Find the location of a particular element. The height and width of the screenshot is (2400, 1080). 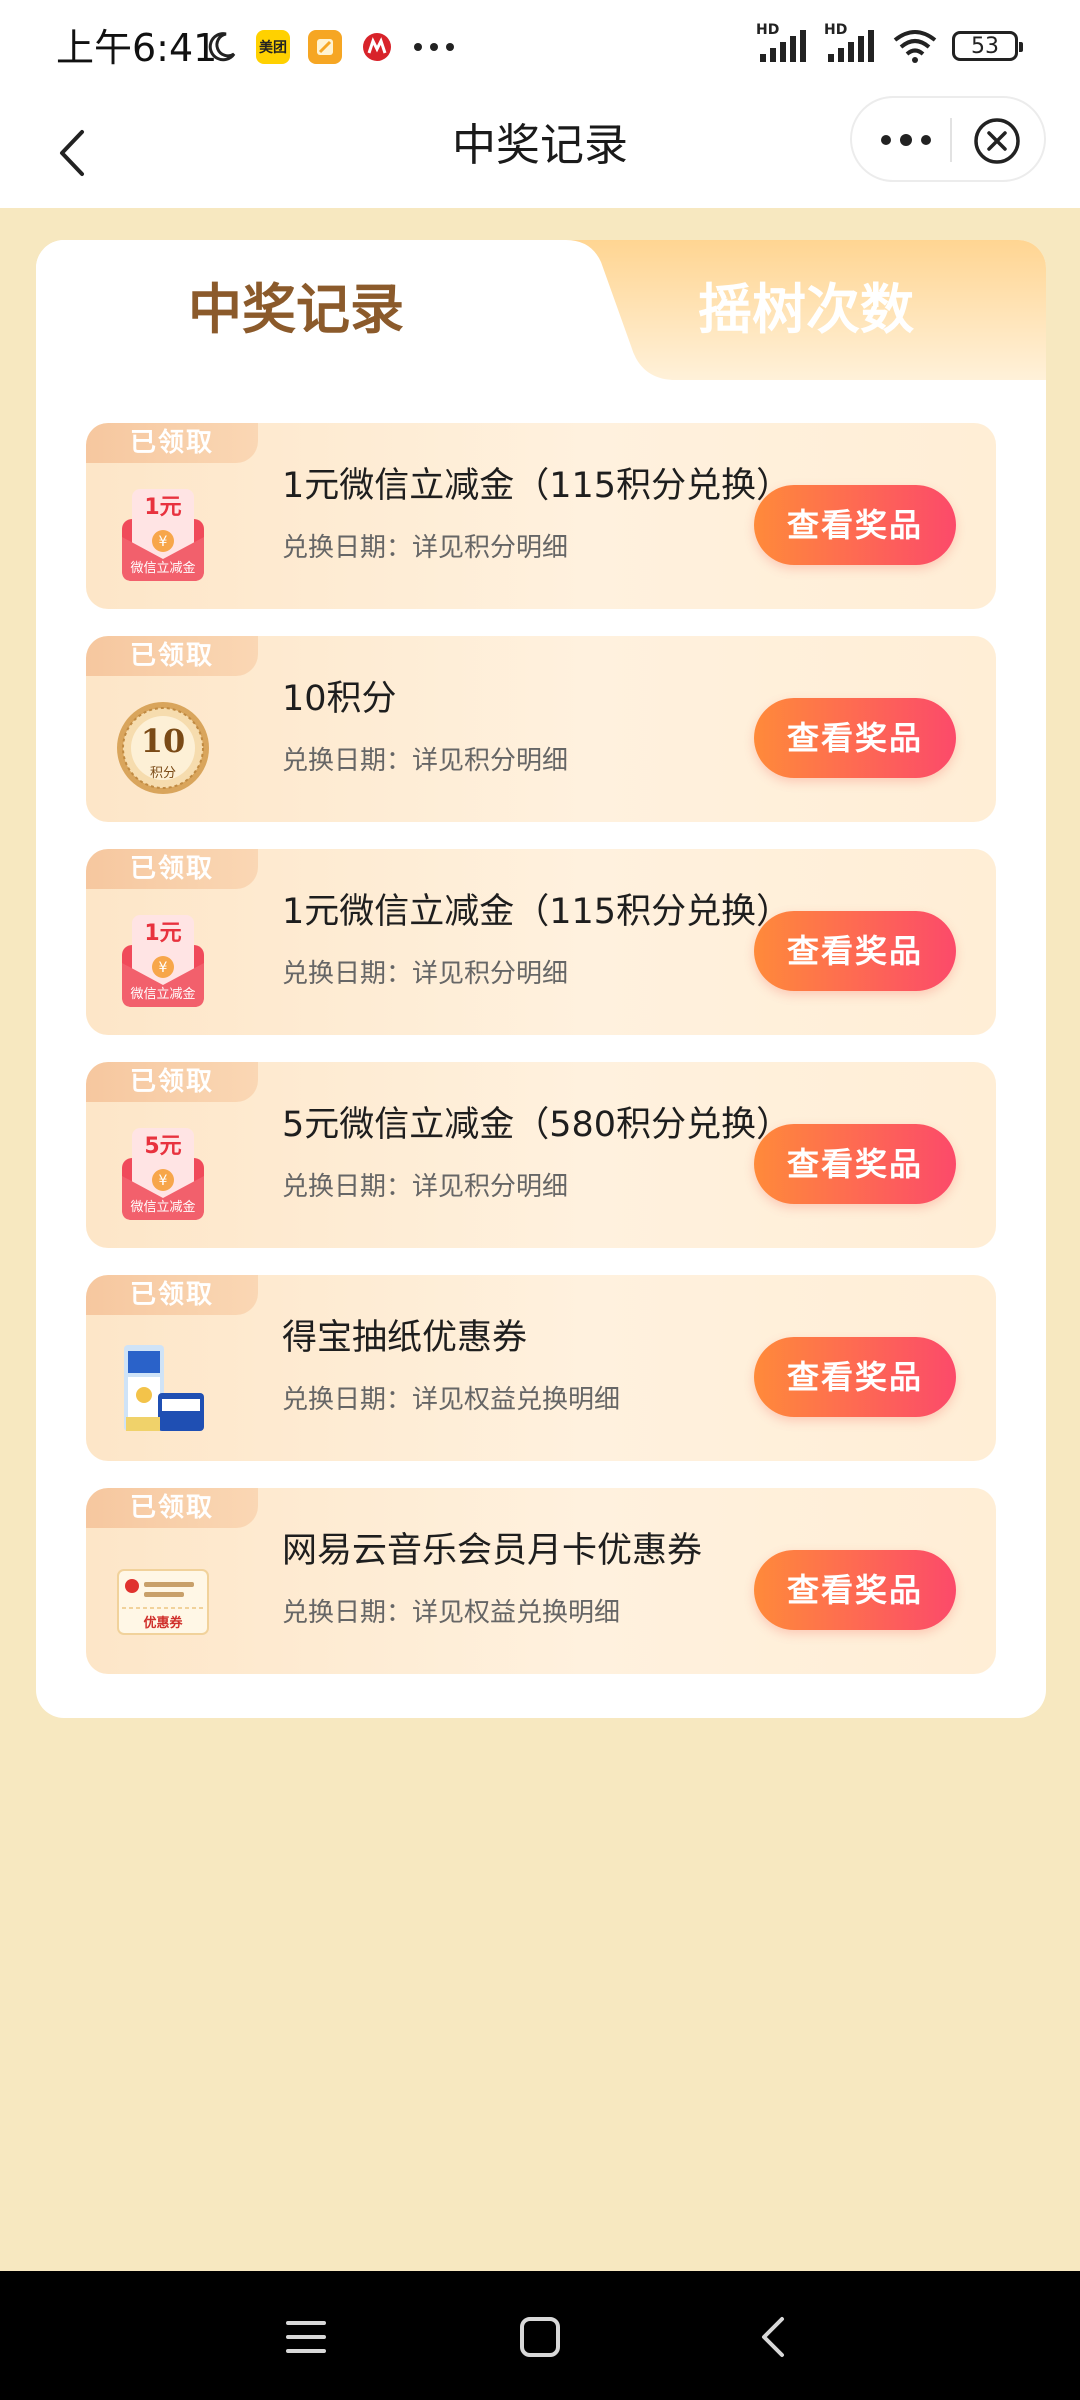

meituan-app-label: 美团 is located at coordinates (273, 48).